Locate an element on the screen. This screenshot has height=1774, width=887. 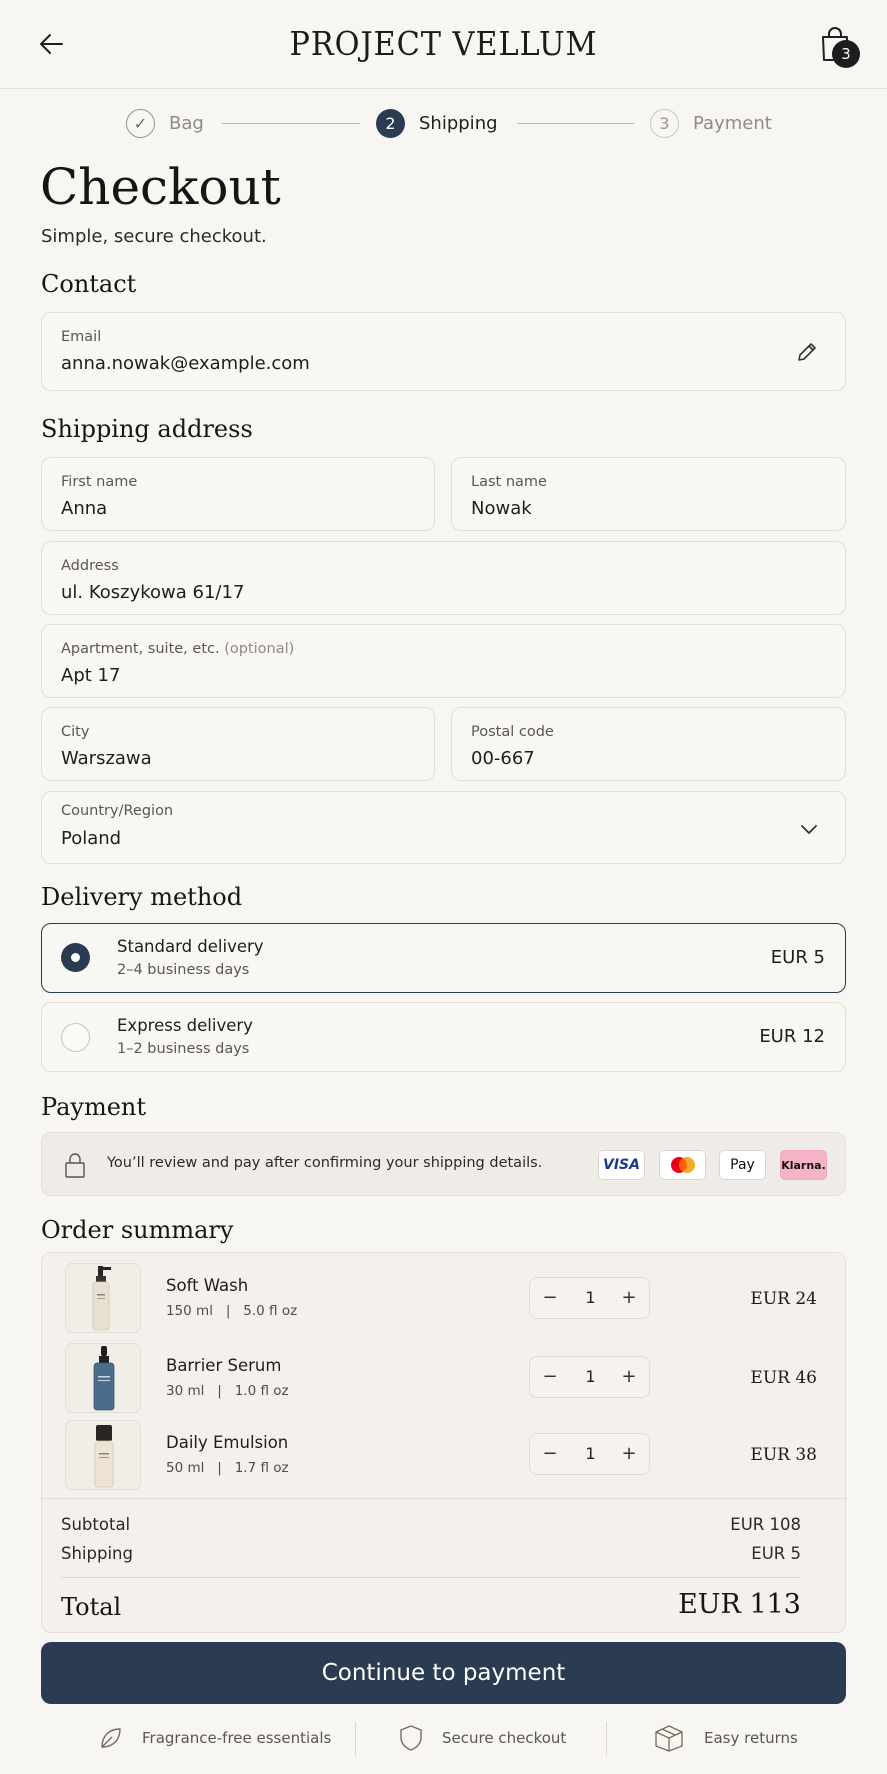
order-summary-title: Order summary is located at coordinates (137, 1230).